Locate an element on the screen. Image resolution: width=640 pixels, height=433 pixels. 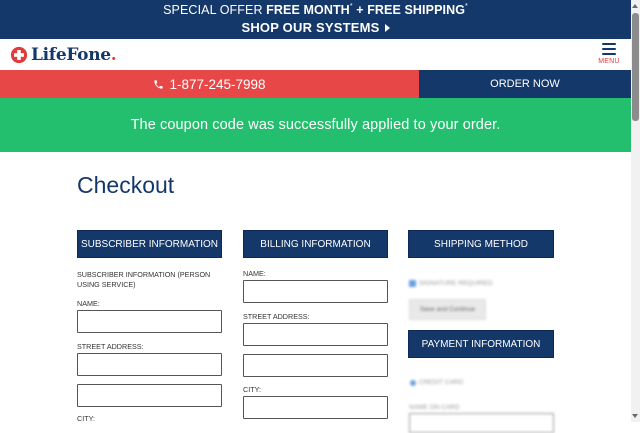
subscriber-street-input is located at coordinates (149, 364).